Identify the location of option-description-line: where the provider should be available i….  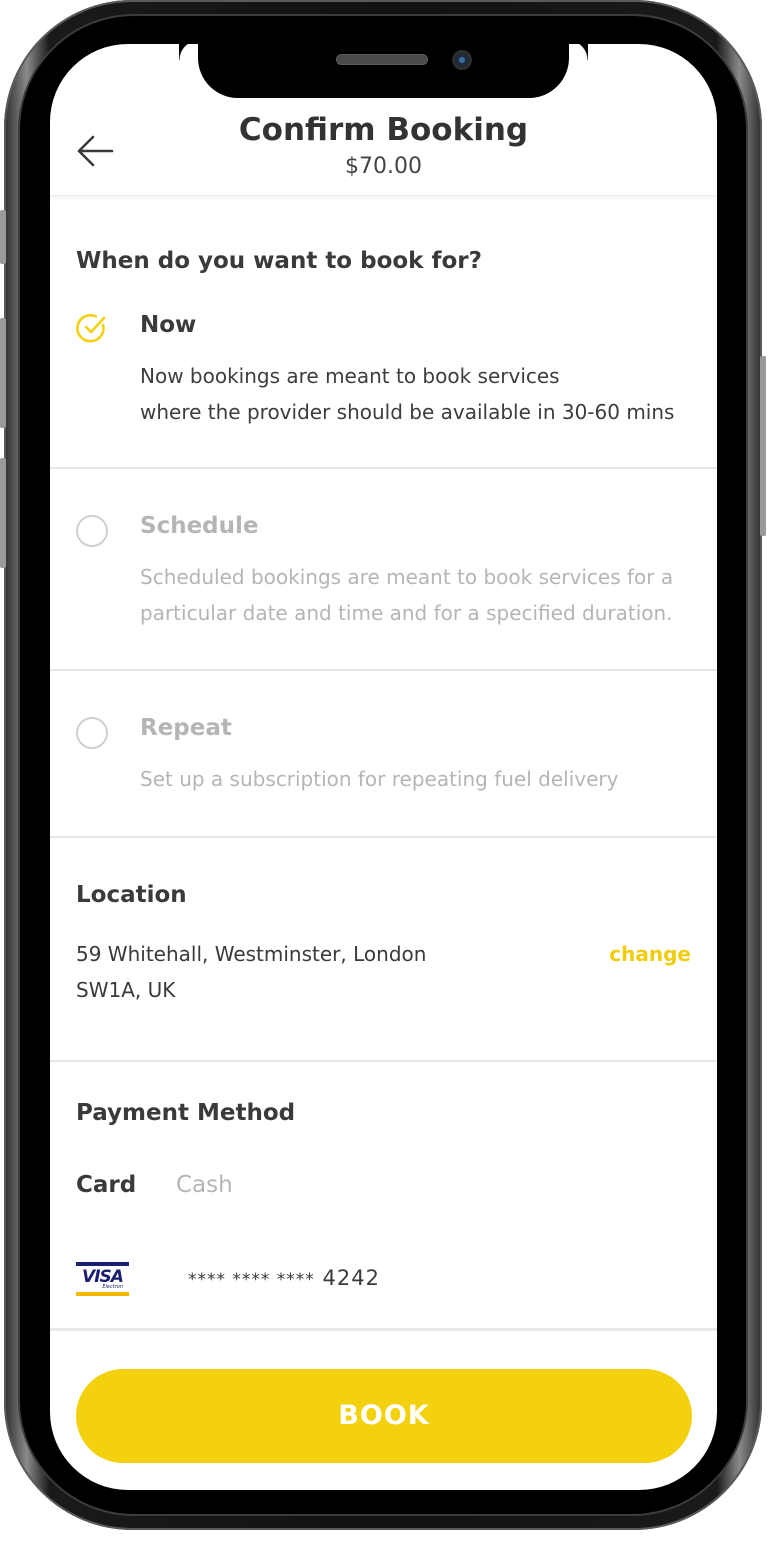
(407, 412).